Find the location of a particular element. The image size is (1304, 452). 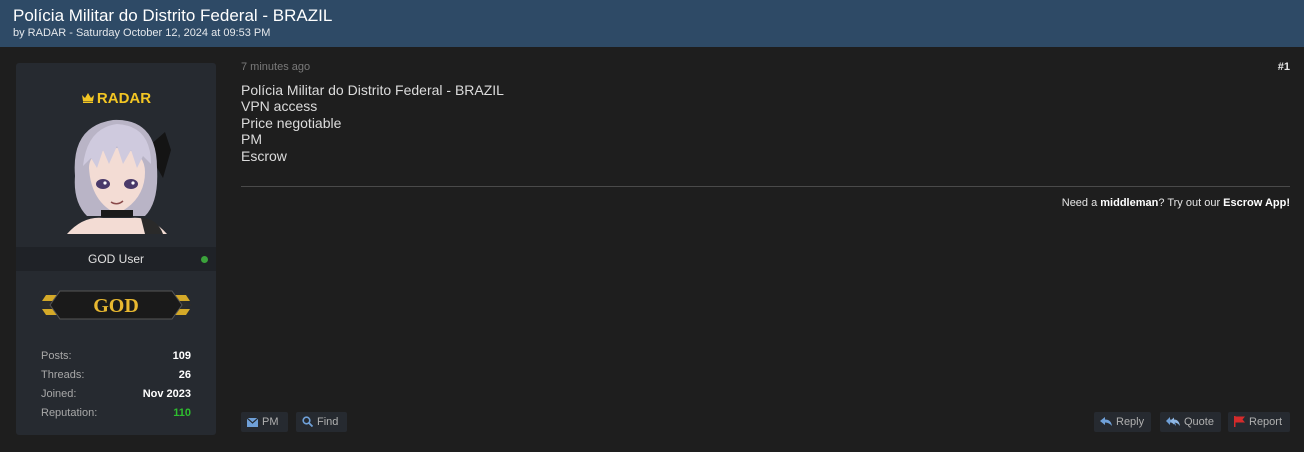

post-line: PM is located at coordinates (251, 139).